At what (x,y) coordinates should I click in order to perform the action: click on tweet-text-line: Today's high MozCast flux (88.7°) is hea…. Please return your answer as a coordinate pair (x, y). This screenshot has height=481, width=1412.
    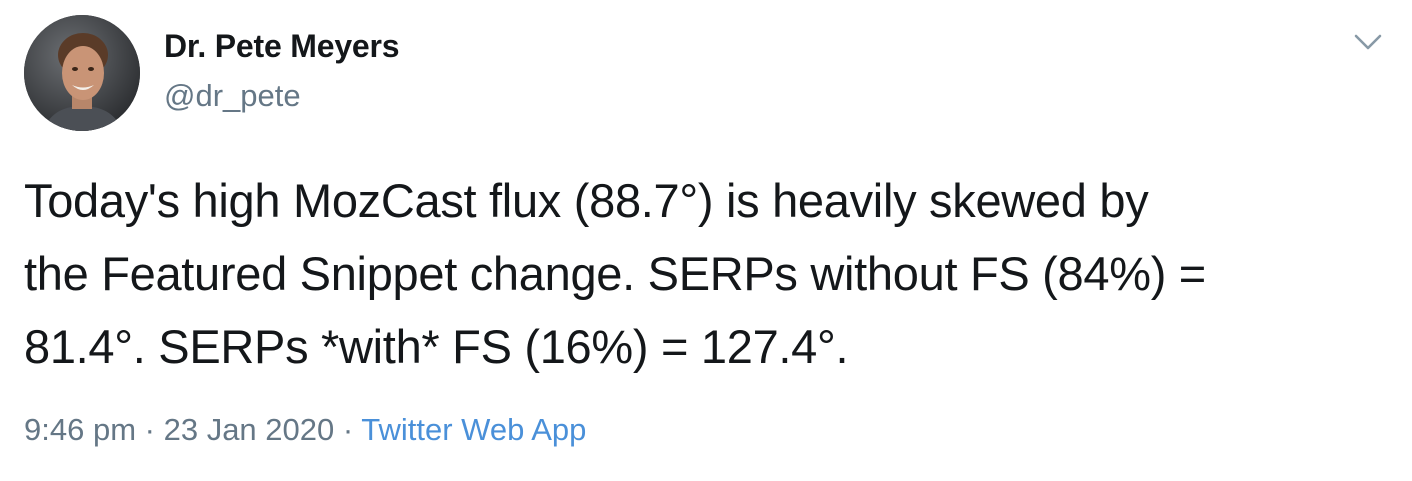
    Looking at the image, I should click on (586, 200).